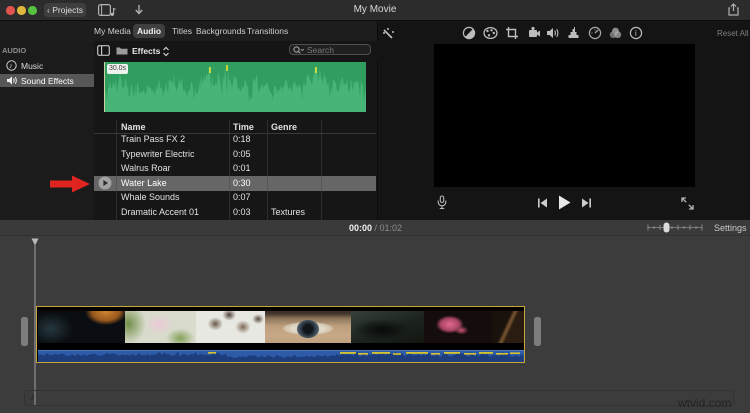 The height and width of the screenshot is (413, 750). What do you see at coordinates (636, 33) in the screenshot?
I see `svg-text: i` at bounding box center [636, 33].